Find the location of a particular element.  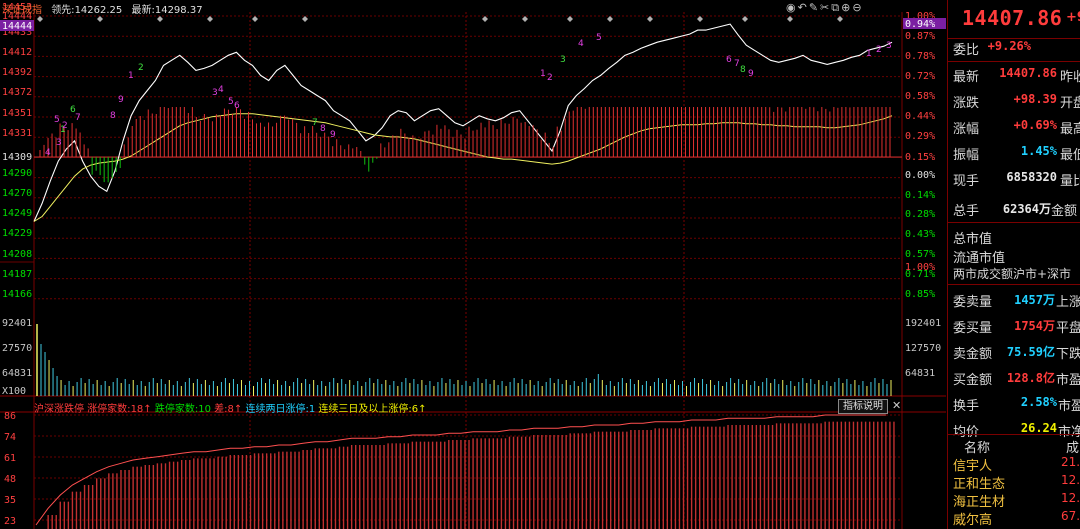

stock-pct: 12. is located at coordinates (1070, 480).